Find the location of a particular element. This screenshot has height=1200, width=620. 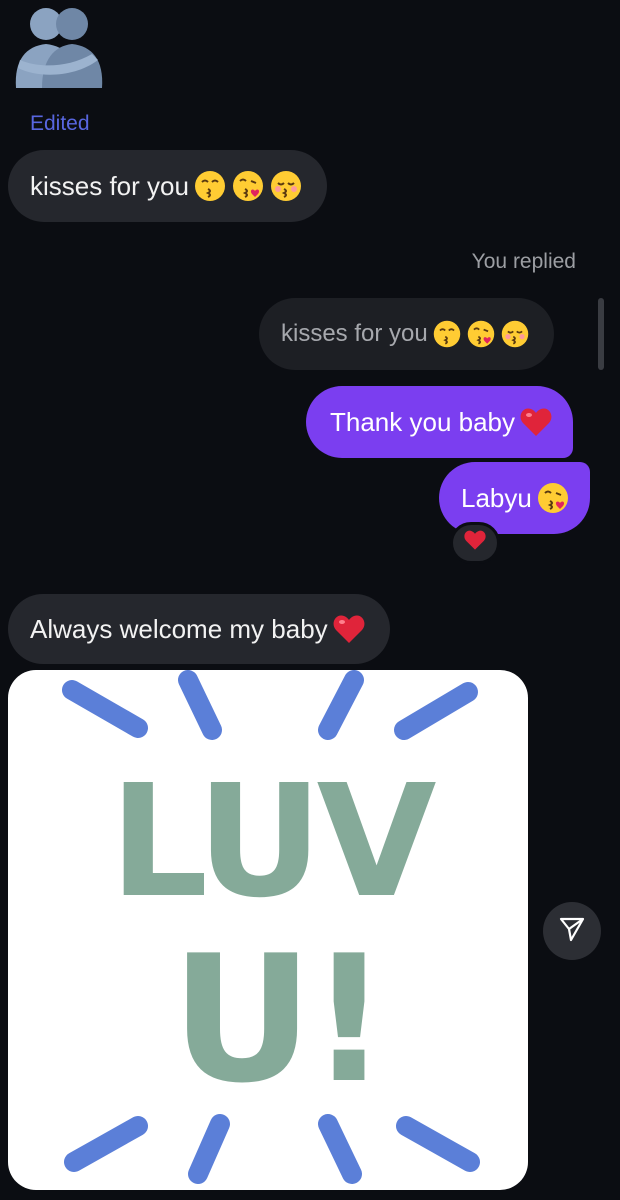

heart-reaction-icon is located at coordinates (475, 543).